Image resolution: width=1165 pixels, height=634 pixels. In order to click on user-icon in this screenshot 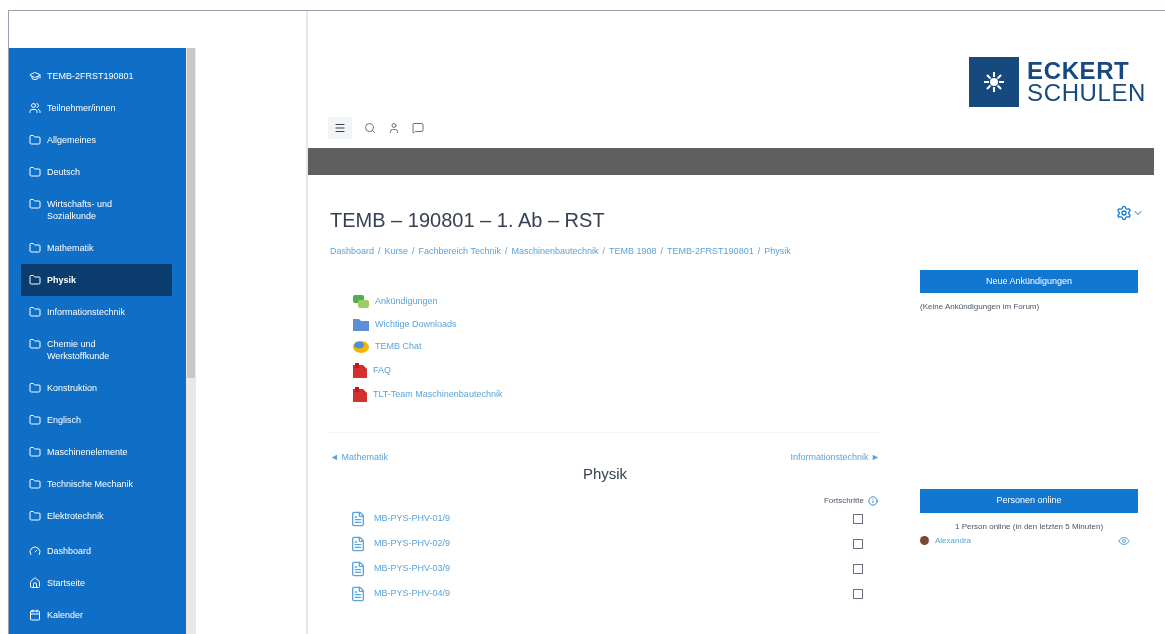, I will do `click(394, 128)`.